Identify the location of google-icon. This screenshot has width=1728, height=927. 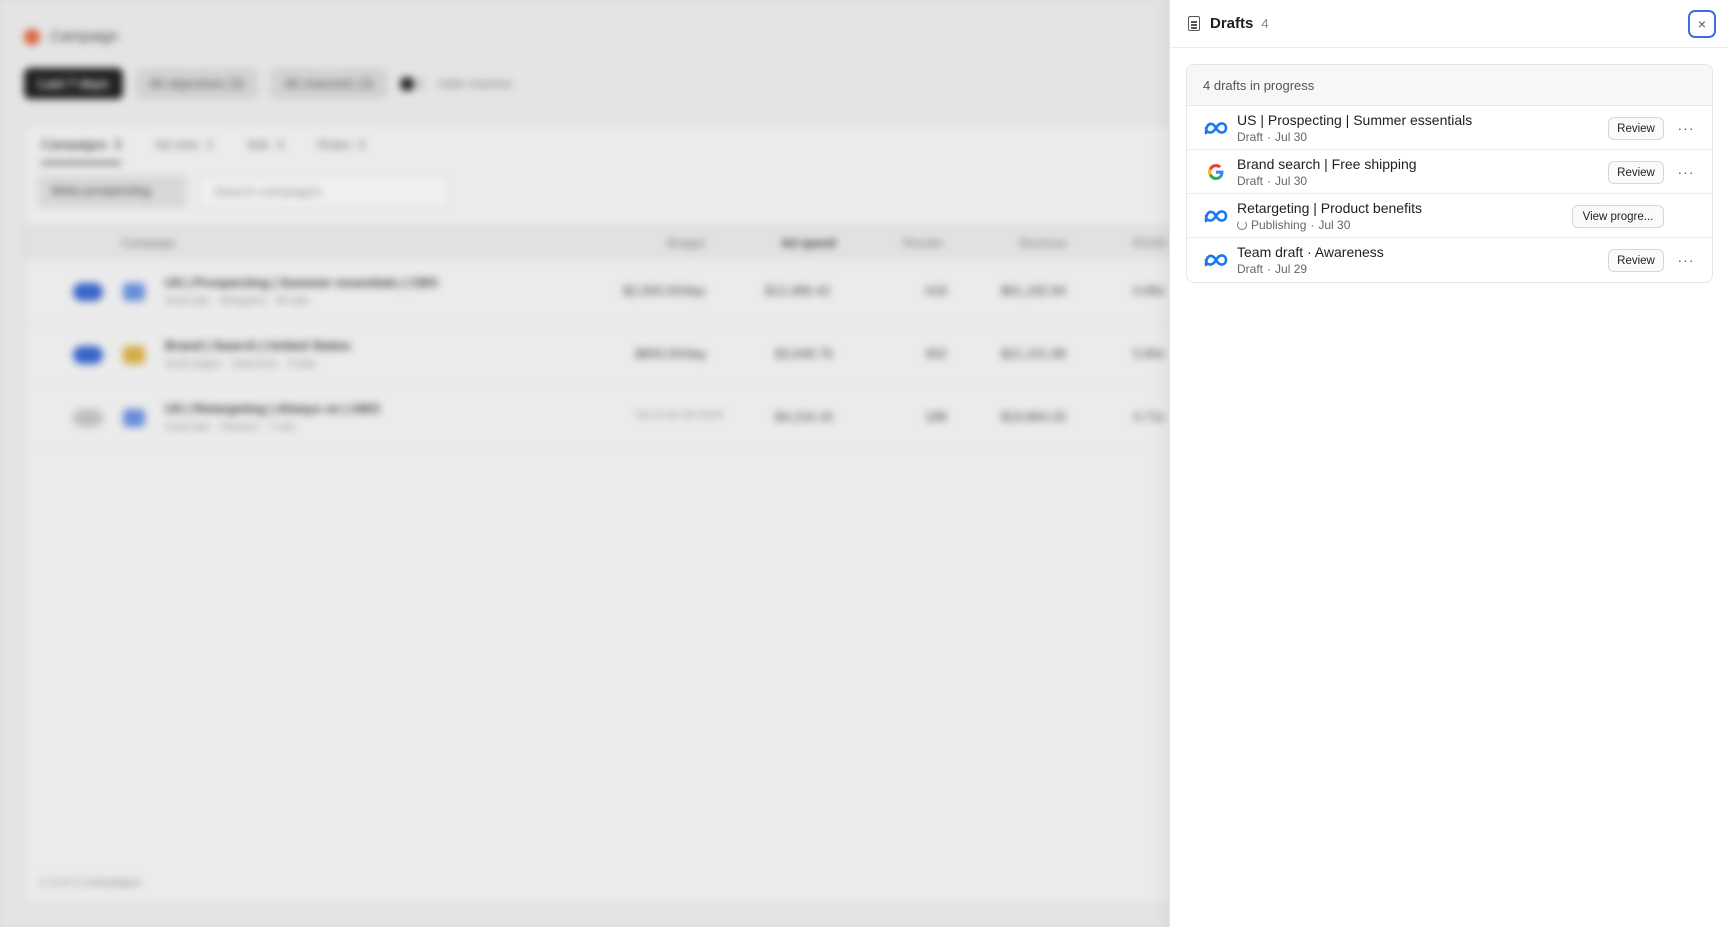
(1216, 172).